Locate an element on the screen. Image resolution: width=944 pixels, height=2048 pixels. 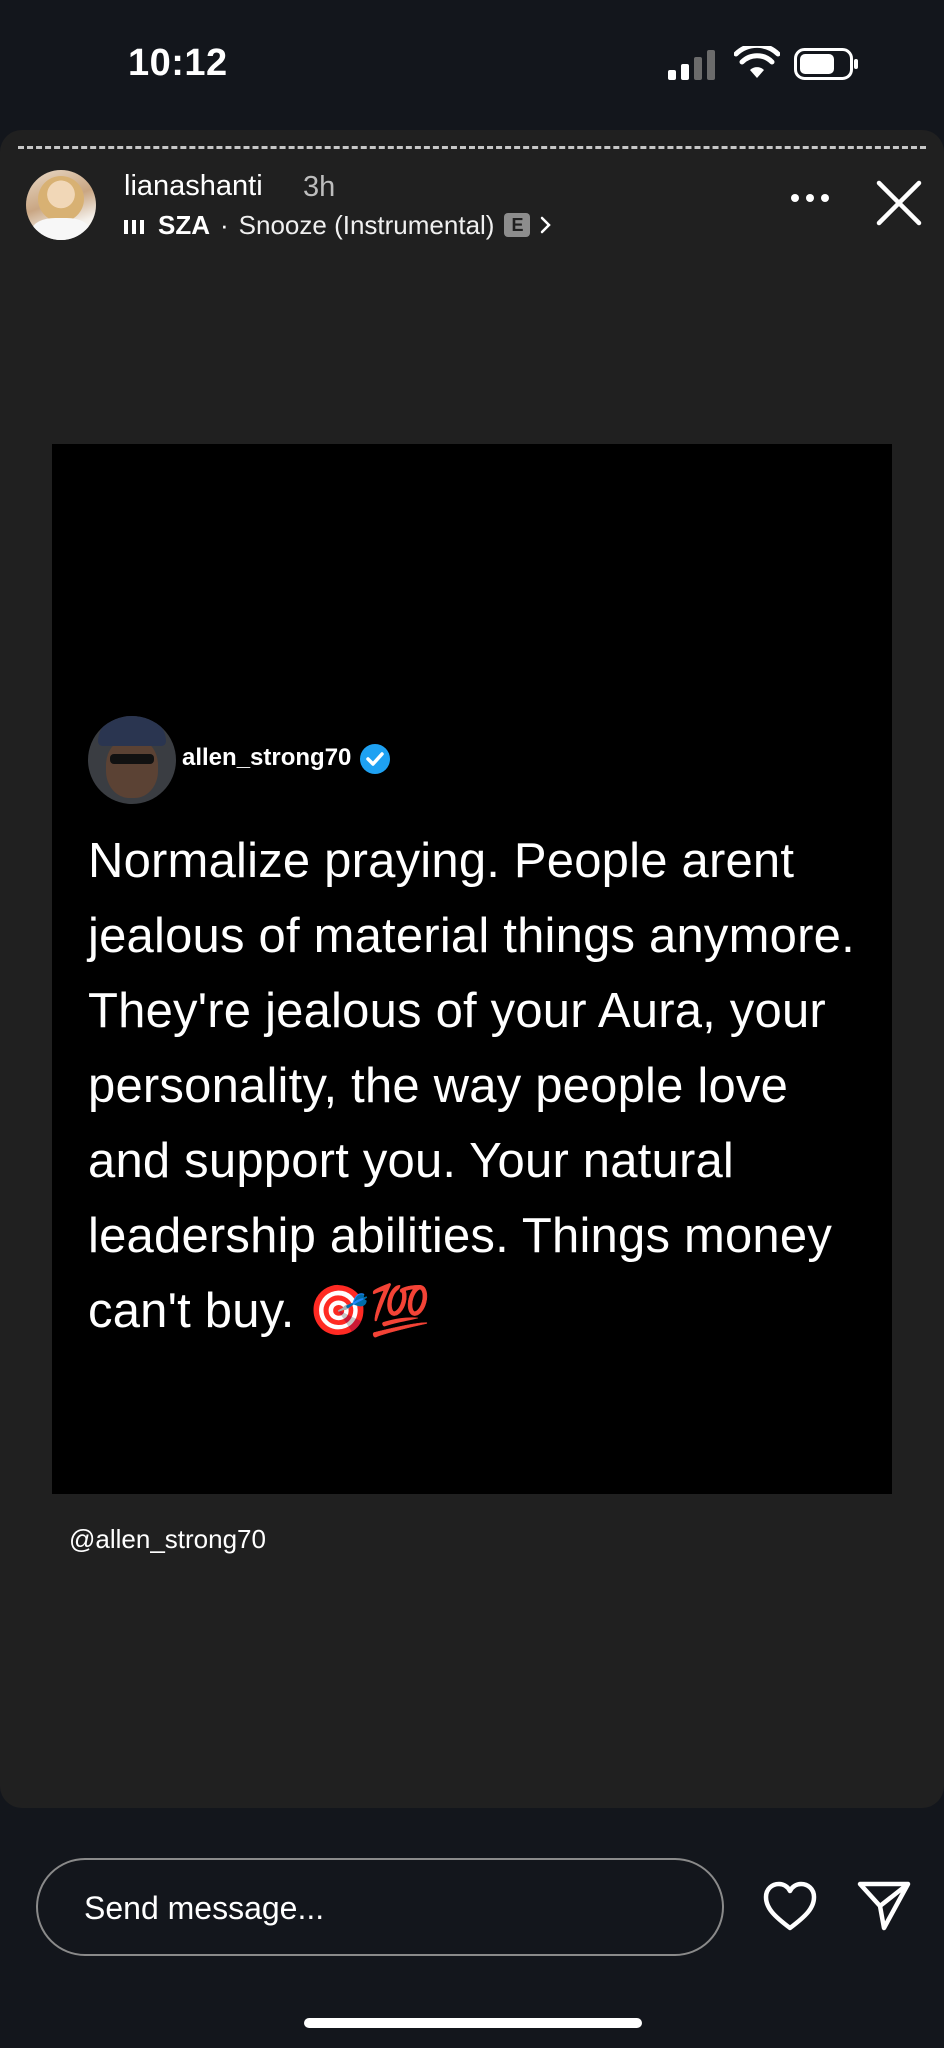
cellular-signal-icon is located at coordinates (691, 65).